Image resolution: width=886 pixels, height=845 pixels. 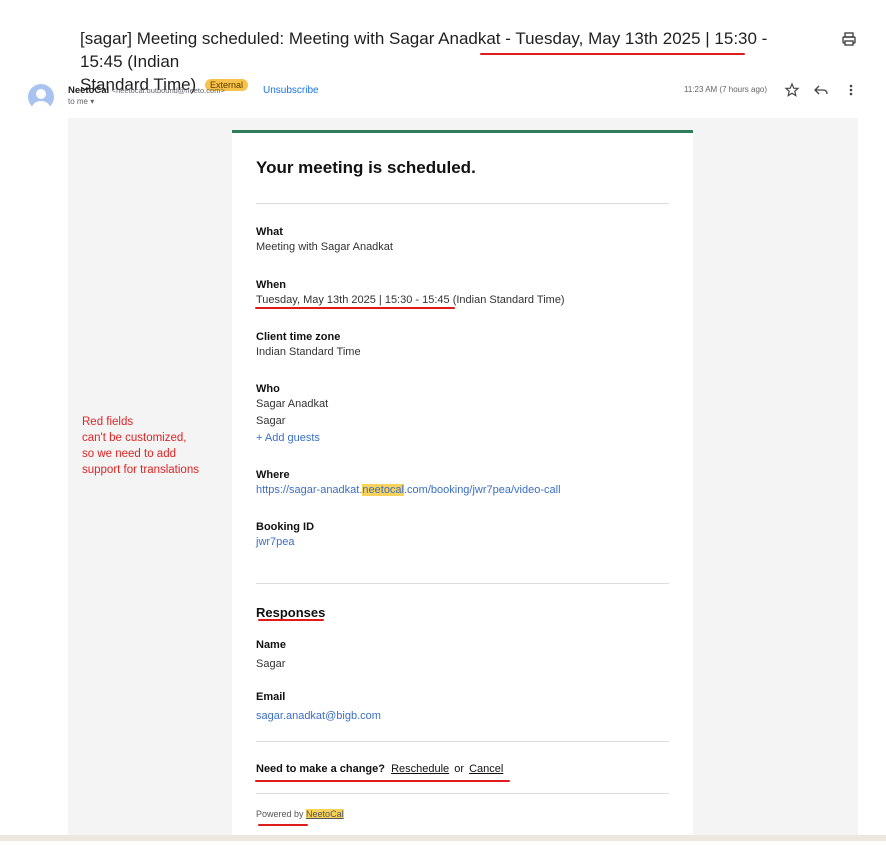 What do you see at coordinates (269, 232) in the screenshot?
I see `what-label: What` at bounding box center [269, 232].